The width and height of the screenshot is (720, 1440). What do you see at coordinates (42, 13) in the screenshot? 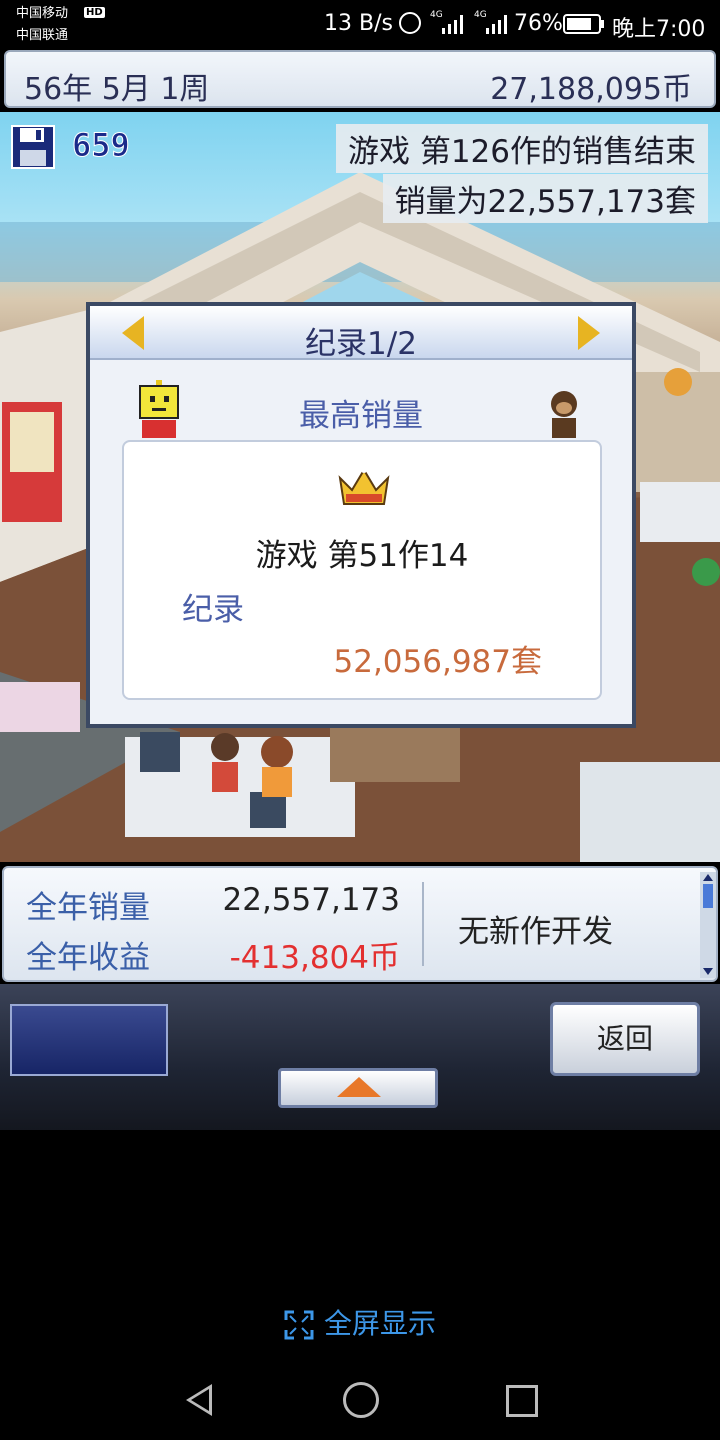
I see `carrier-1: 中国移动` at bounding box center [42, 13].